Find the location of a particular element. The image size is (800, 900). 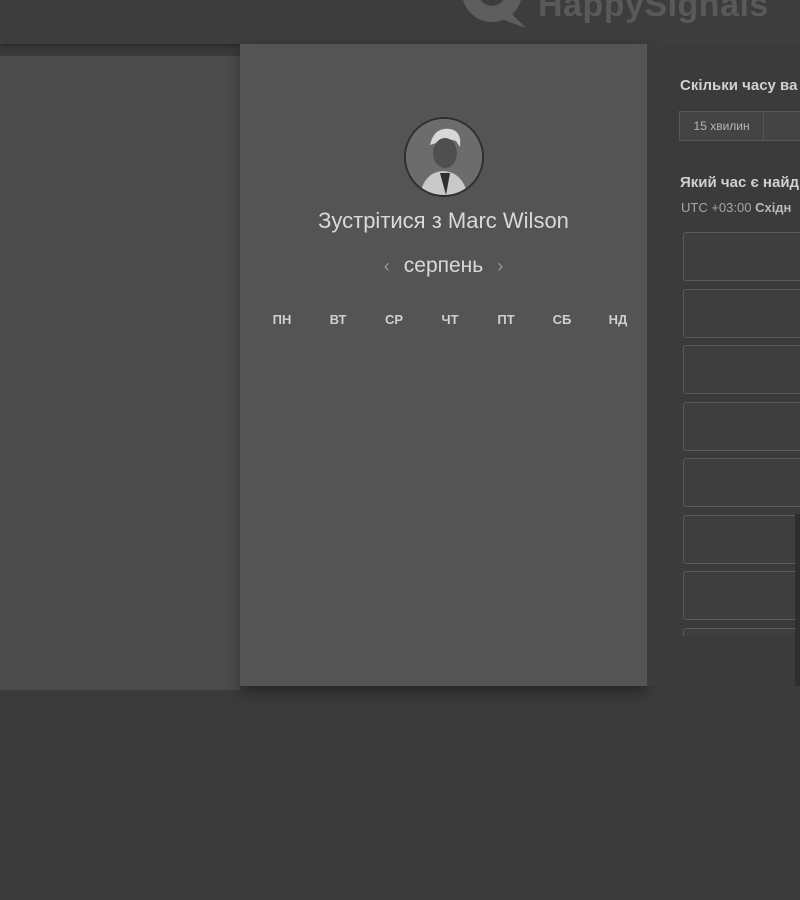

timezone-offset: UTC +03:00 is located at coordinates (718, 207).